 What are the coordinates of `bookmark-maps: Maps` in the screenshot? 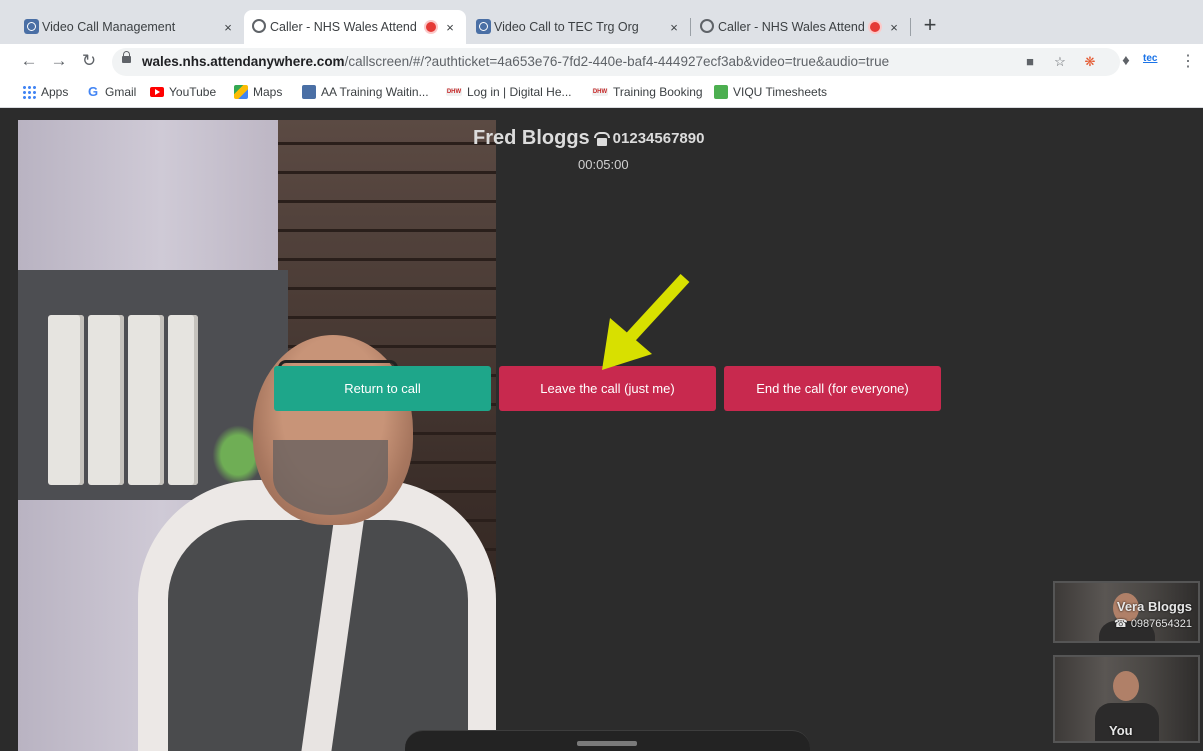 It's located at (258, 92).